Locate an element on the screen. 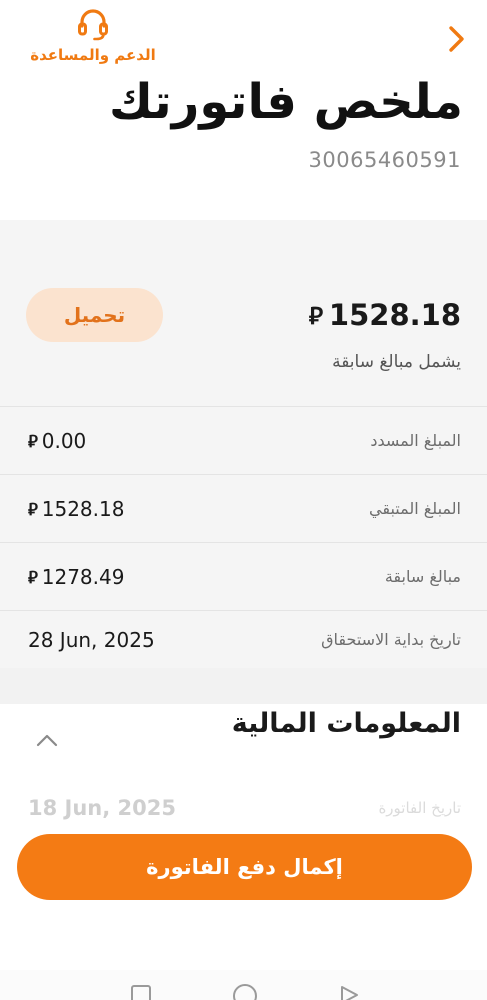 The height and width of the screenshot is (1000, 487). section-divider is located at coordinates (243, 686).